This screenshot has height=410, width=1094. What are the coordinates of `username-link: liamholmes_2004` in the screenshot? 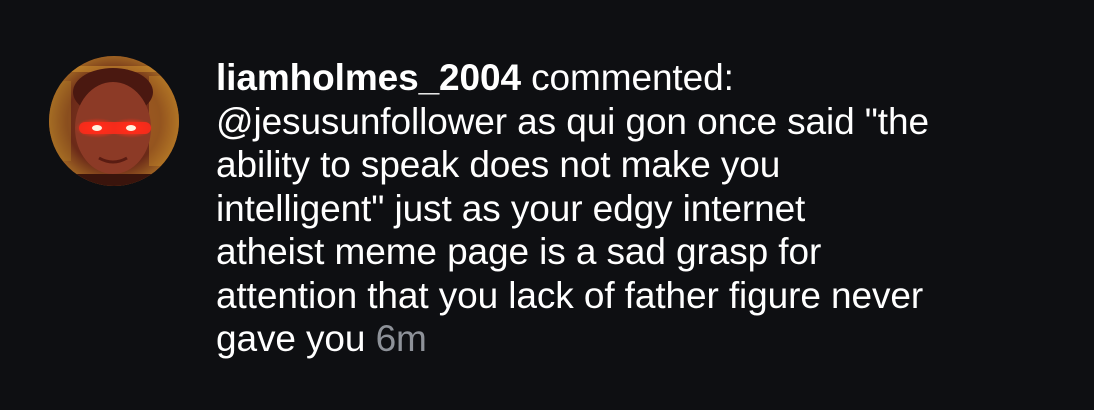 It's located at (368, 77).